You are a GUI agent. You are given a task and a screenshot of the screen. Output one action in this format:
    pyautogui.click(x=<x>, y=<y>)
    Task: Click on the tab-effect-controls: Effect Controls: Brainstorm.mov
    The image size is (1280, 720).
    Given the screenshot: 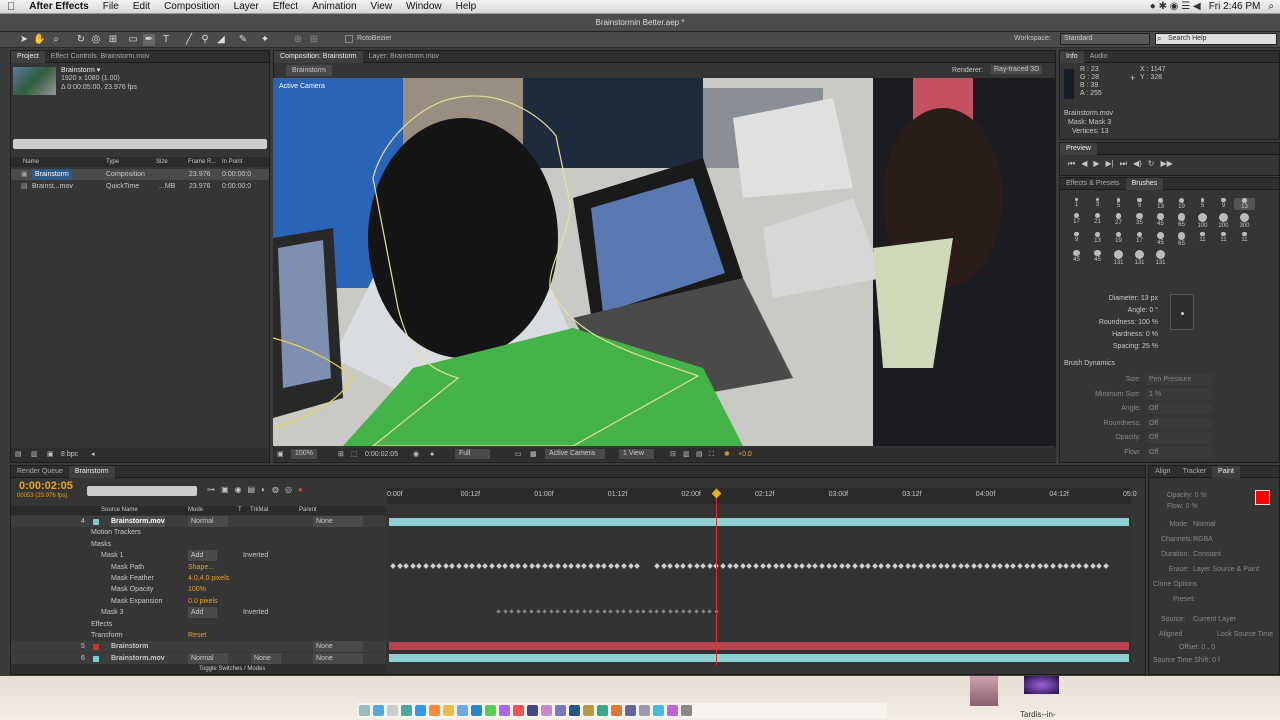 What is the action you would take?
    pyautogui.click(x=100, y=56)
    